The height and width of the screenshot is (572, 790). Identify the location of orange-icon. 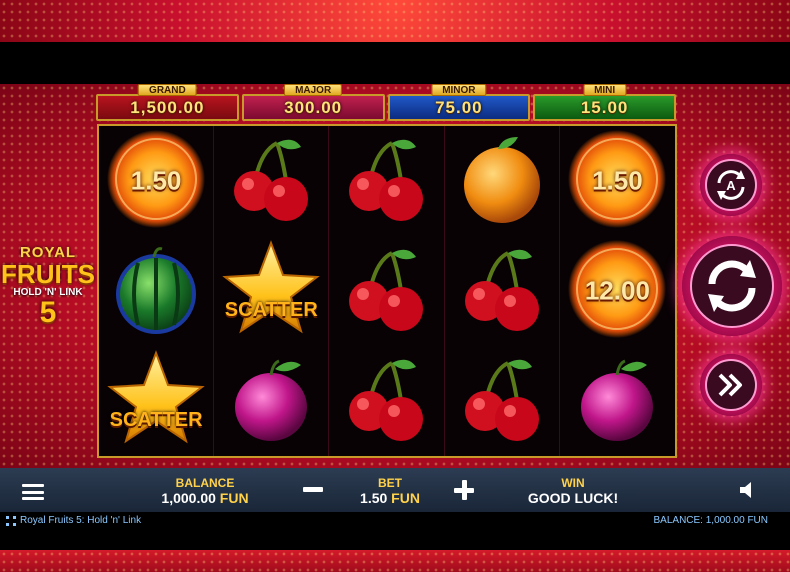
(502, 181).